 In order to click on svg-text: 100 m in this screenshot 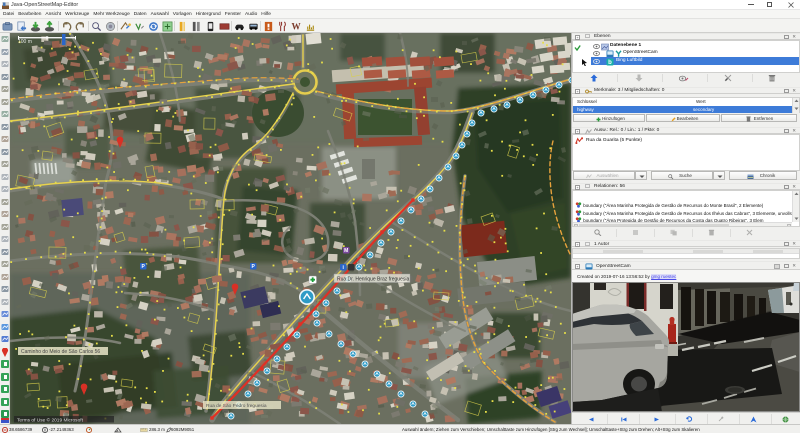, I will do `click(25, 42)`.